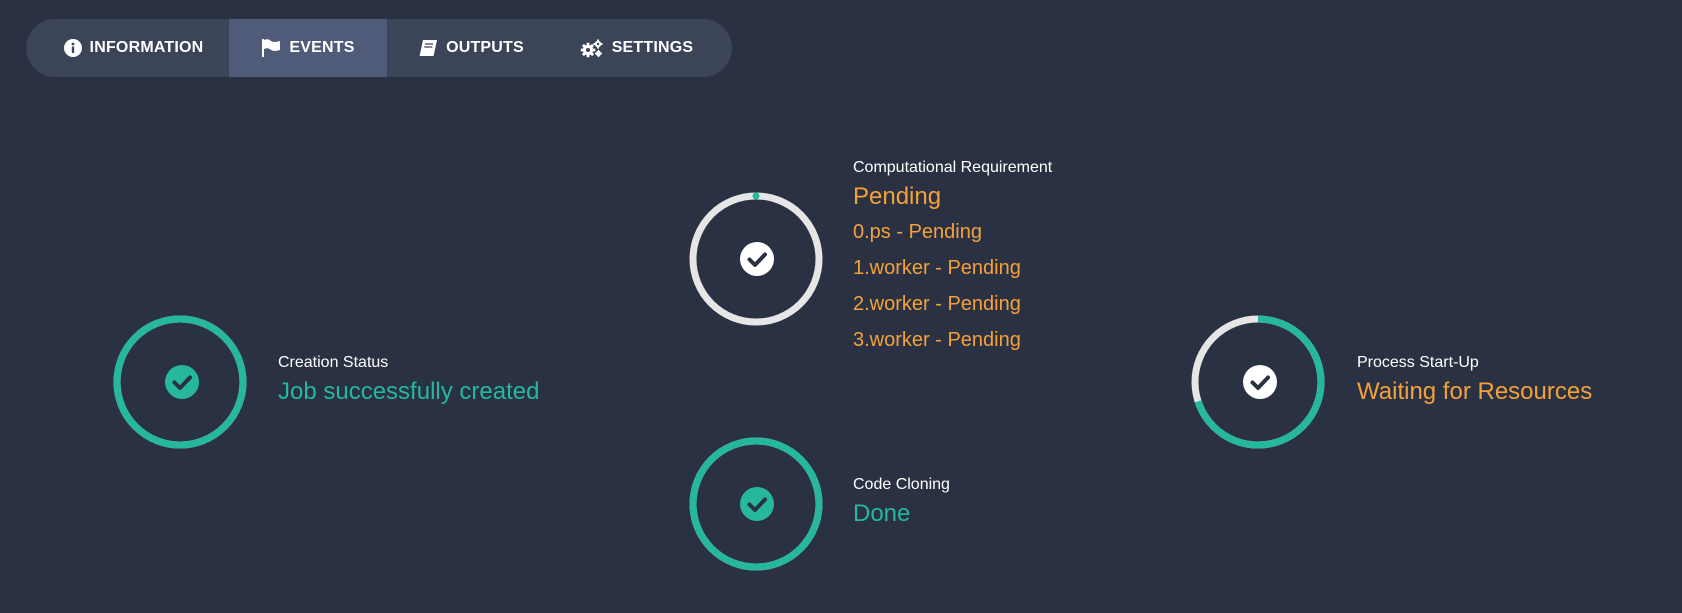 This screenshot has width=1682, height=613. I want to click on event-label: Creation Status, so click(333, 362).